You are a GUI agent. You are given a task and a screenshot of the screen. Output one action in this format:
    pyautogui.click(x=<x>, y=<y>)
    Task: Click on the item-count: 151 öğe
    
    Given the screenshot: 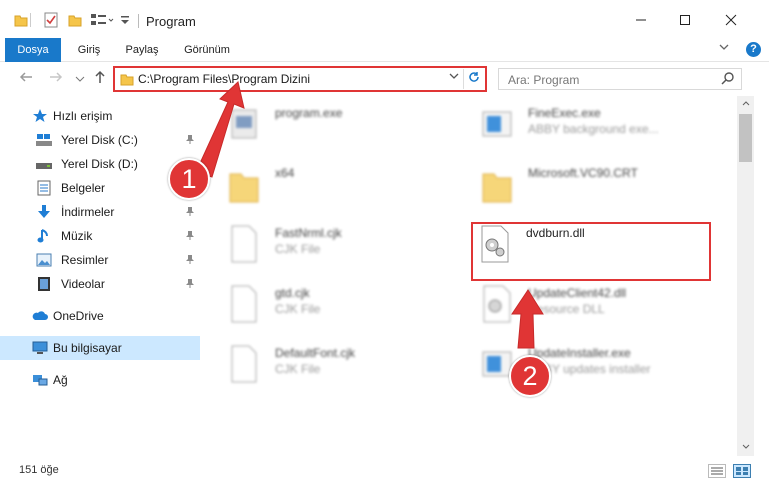 What is the action you would take?
    pyautogui.click(x=39, y=470)
    